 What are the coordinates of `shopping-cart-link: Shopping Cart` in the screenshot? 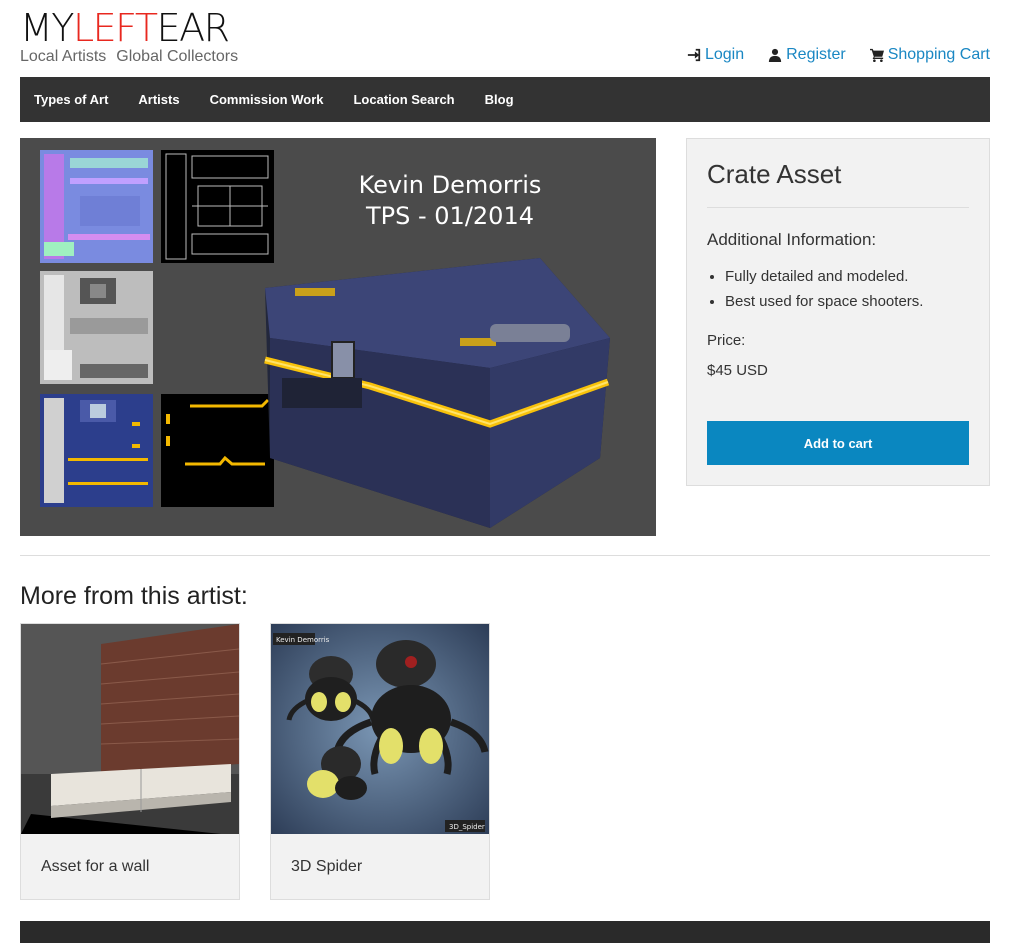 It's located at (929, 55).